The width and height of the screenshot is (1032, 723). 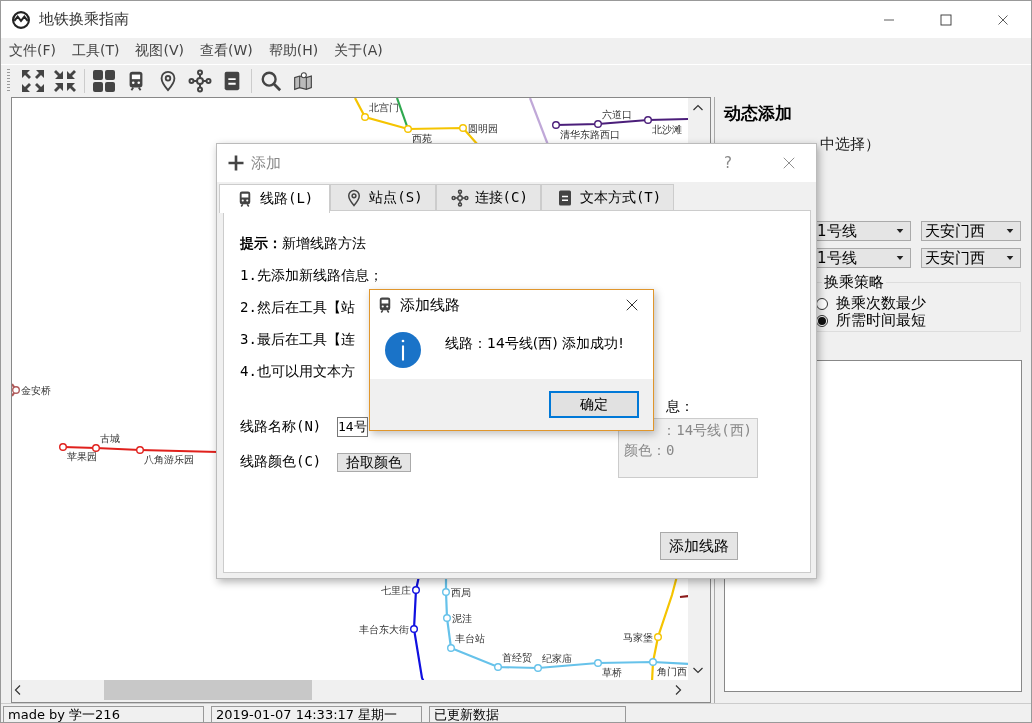 What do you see at coordinates (590, 134) in the screenshot?
I see `station-label: 清华东路西口` at bounding box center [590, 134].